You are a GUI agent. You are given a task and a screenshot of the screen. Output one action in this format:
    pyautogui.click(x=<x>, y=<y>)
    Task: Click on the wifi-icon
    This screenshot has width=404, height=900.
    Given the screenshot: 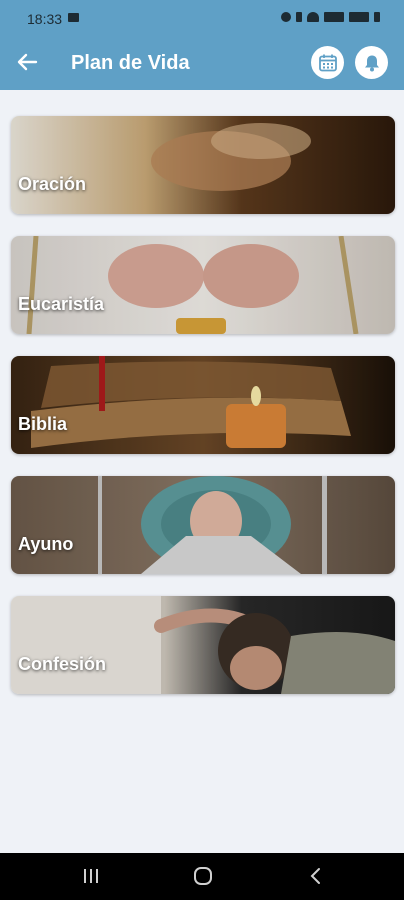 What is the action you would take?
    pyautogui.click(x=313, y=17)
    